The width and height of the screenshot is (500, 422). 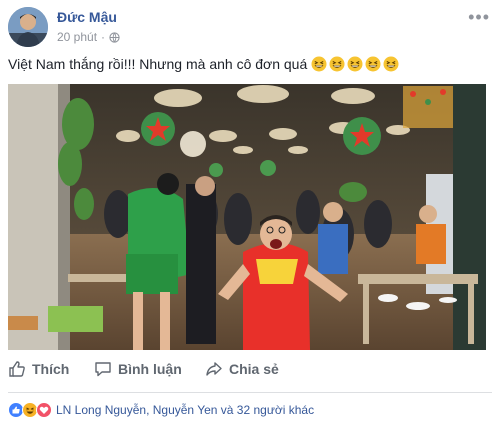 I want to click on post-actions: Thích Bình luận Chia sẻ, so click(x=250, y=371).